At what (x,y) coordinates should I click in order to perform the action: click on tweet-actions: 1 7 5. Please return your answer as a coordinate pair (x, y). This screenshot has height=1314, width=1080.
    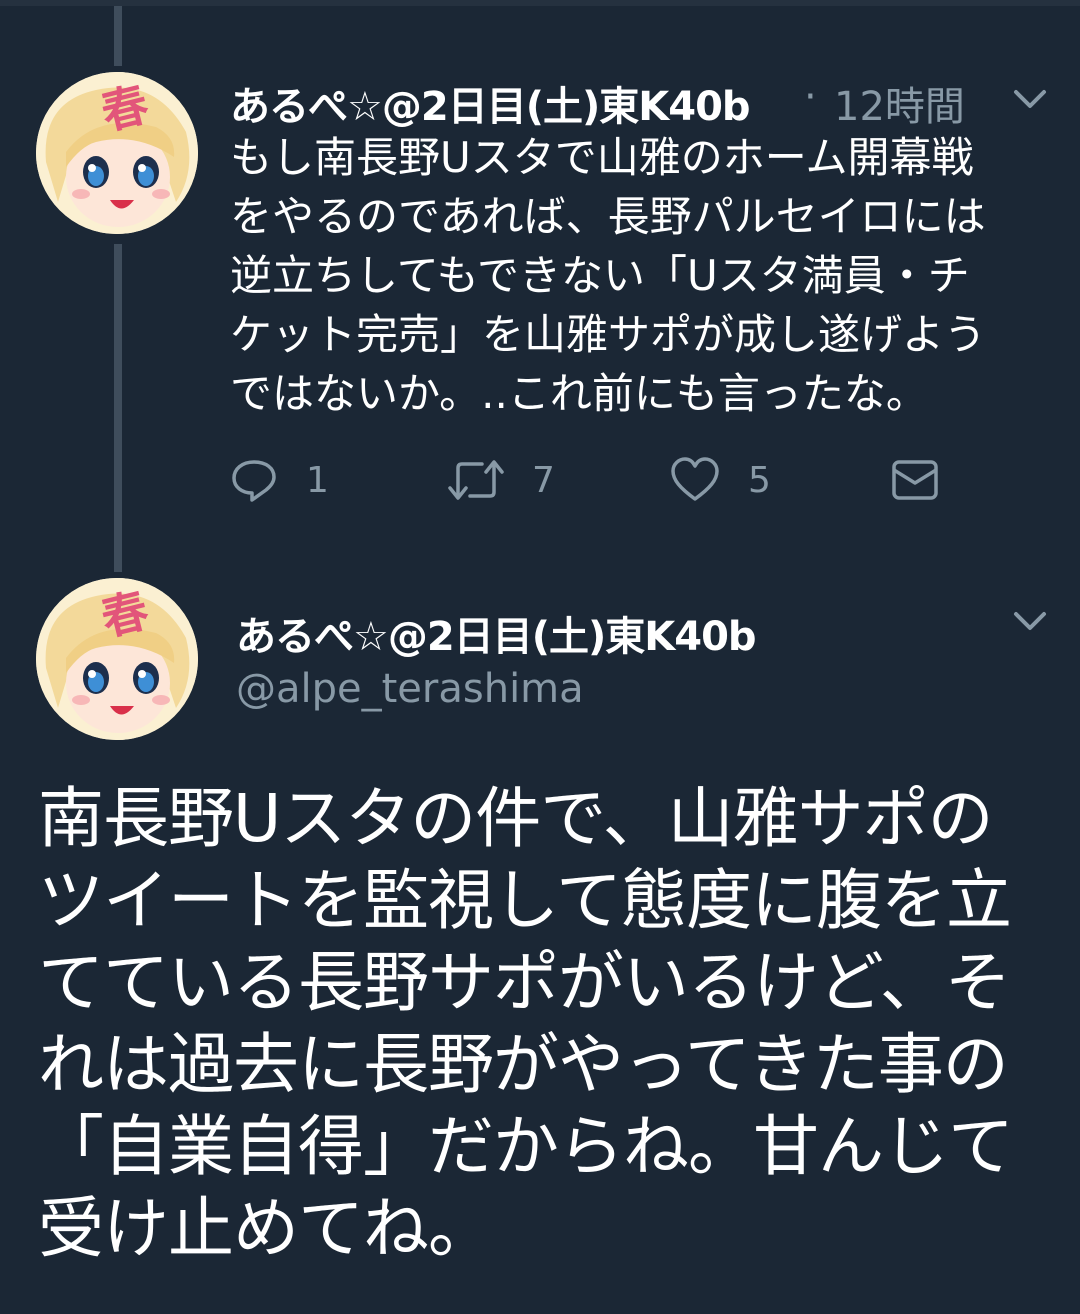
    Looking at the image, I should click on (540, 485).